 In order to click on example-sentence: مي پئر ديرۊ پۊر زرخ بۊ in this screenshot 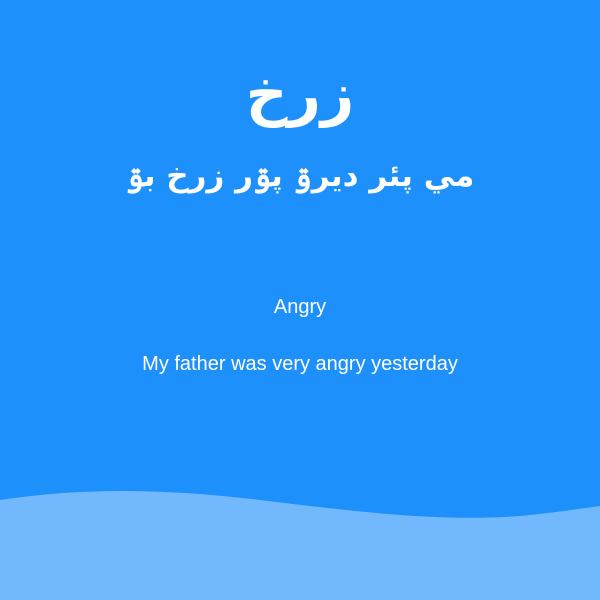, I will do `click(300, 176)`.